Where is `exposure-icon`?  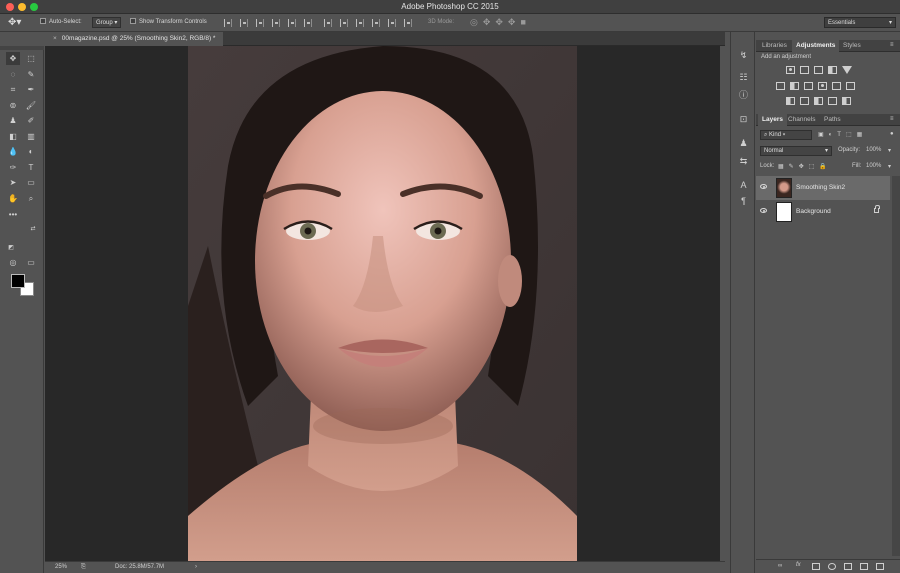
exposure-icon is located at coordinates (832, 70).